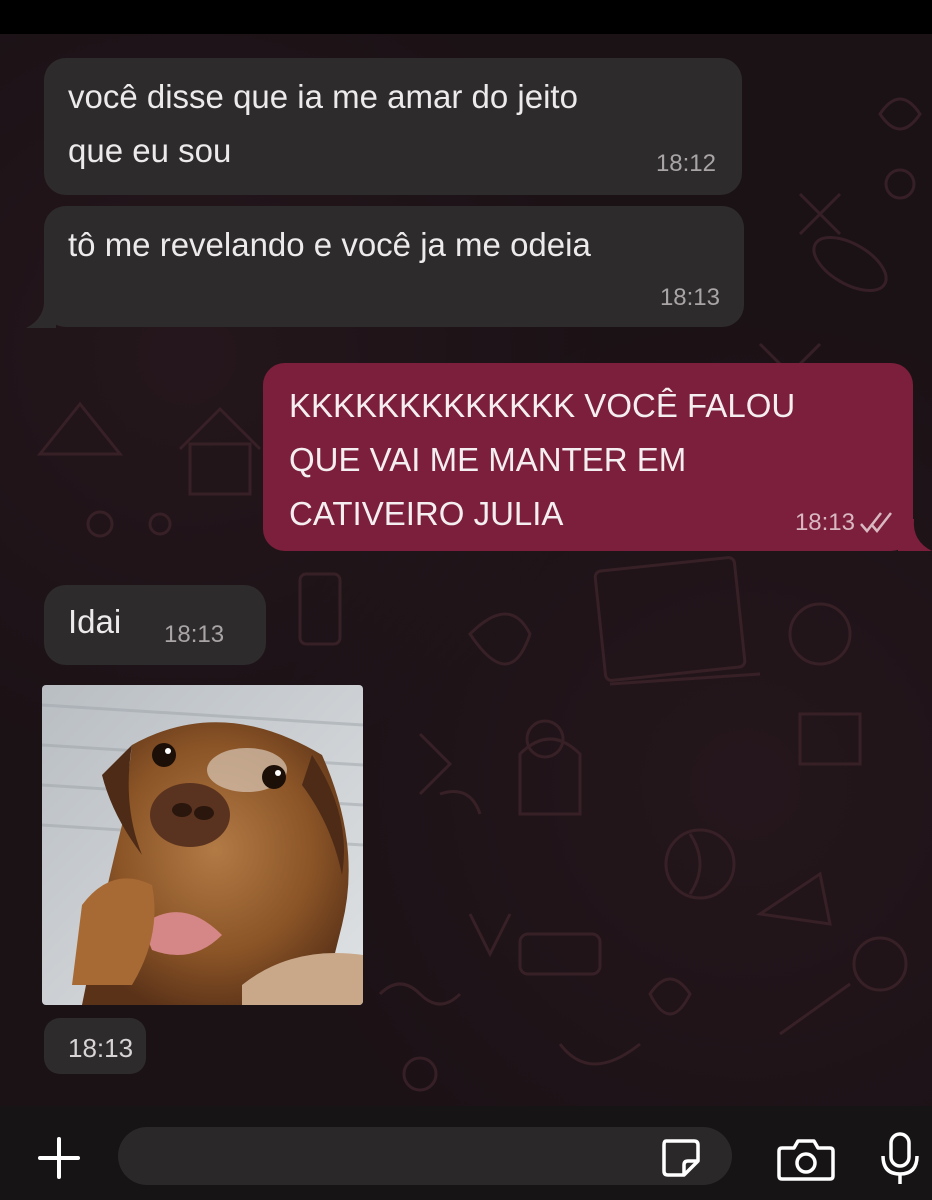 Image resolution: width=932 pixels, height=1200 pixels. I want to click on message-text: Idai, so click(95, 621).